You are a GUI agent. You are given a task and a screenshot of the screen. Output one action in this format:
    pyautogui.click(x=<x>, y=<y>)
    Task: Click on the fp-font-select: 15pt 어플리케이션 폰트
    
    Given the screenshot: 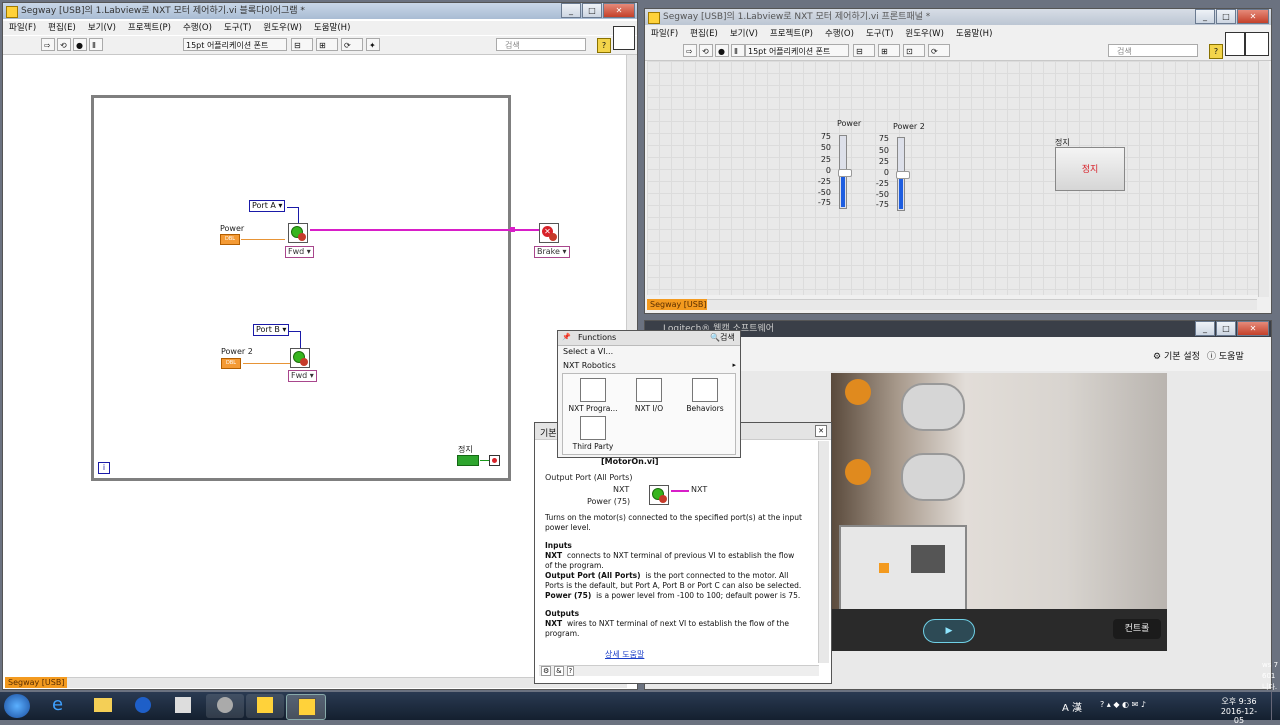 What is the action you would take?
    pyautogui.click(x=797, y=50)
    